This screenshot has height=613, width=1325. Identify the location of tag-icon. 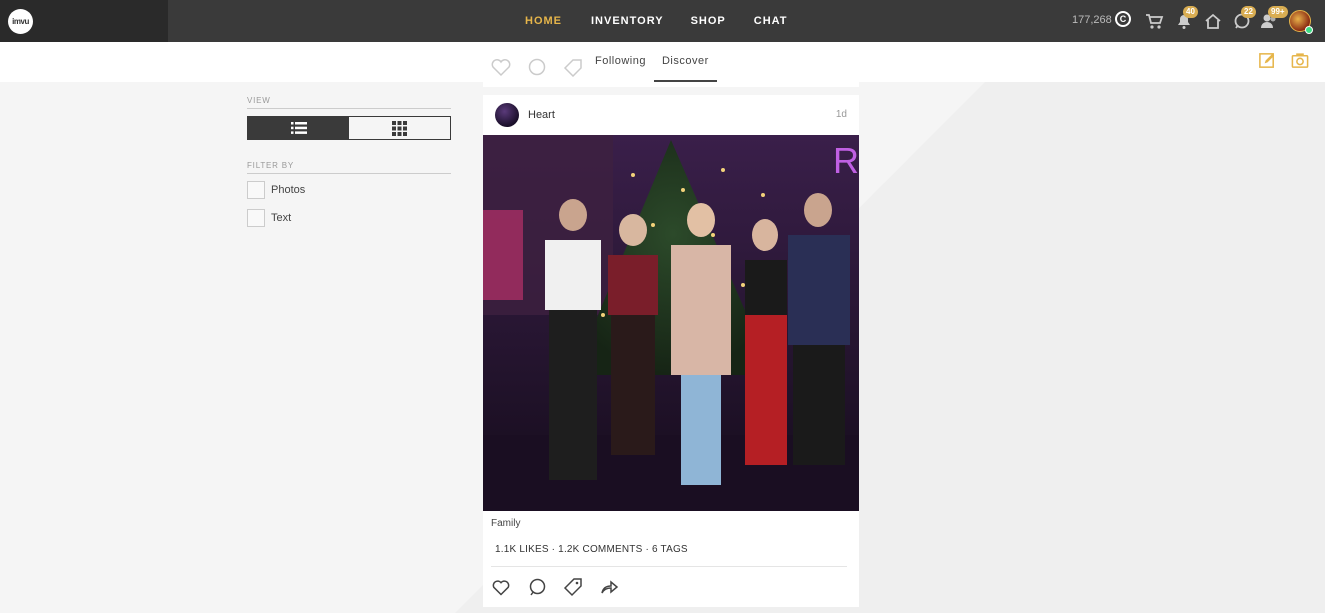
(573, 587).